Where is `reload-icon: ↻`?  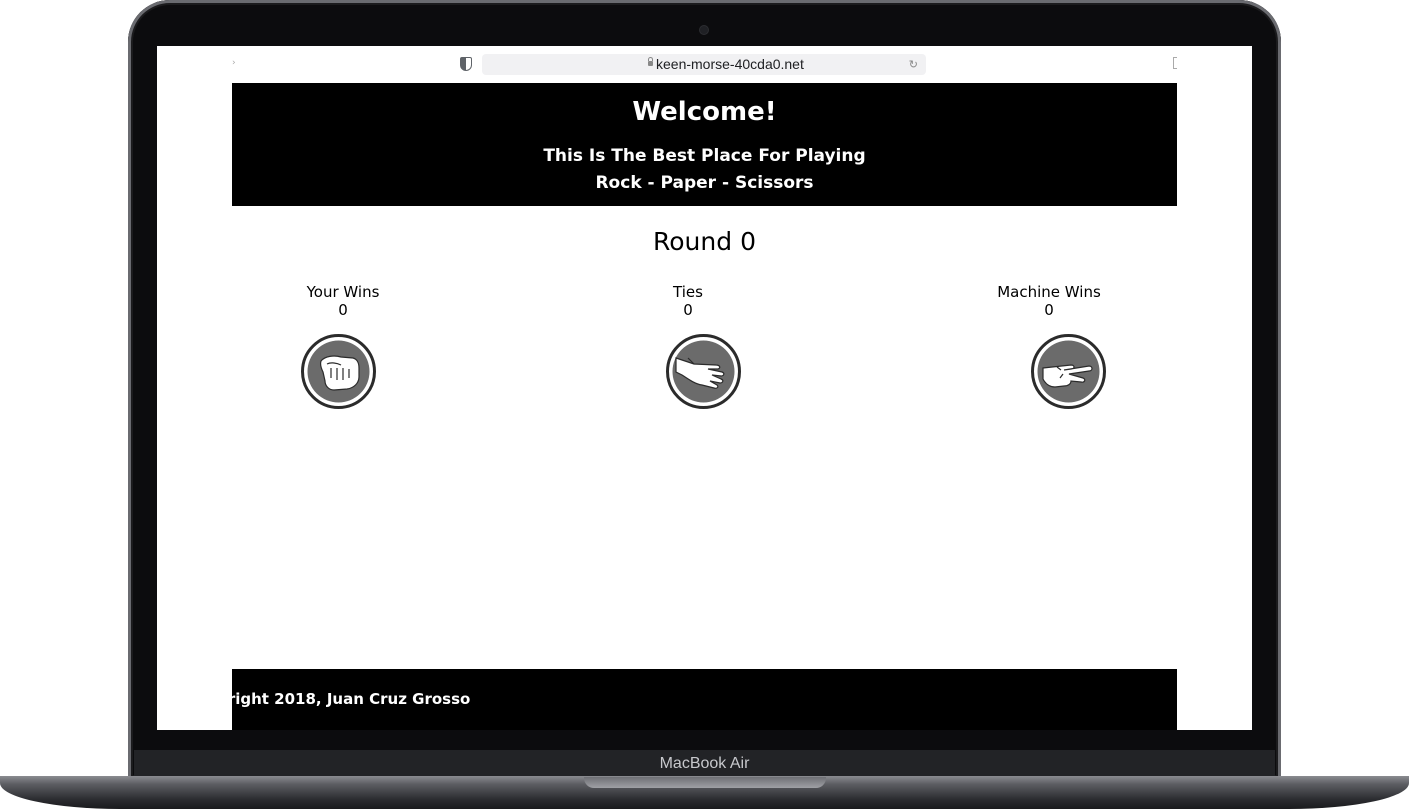
reload-icon: ↻ is located at coordinates (913, 64).